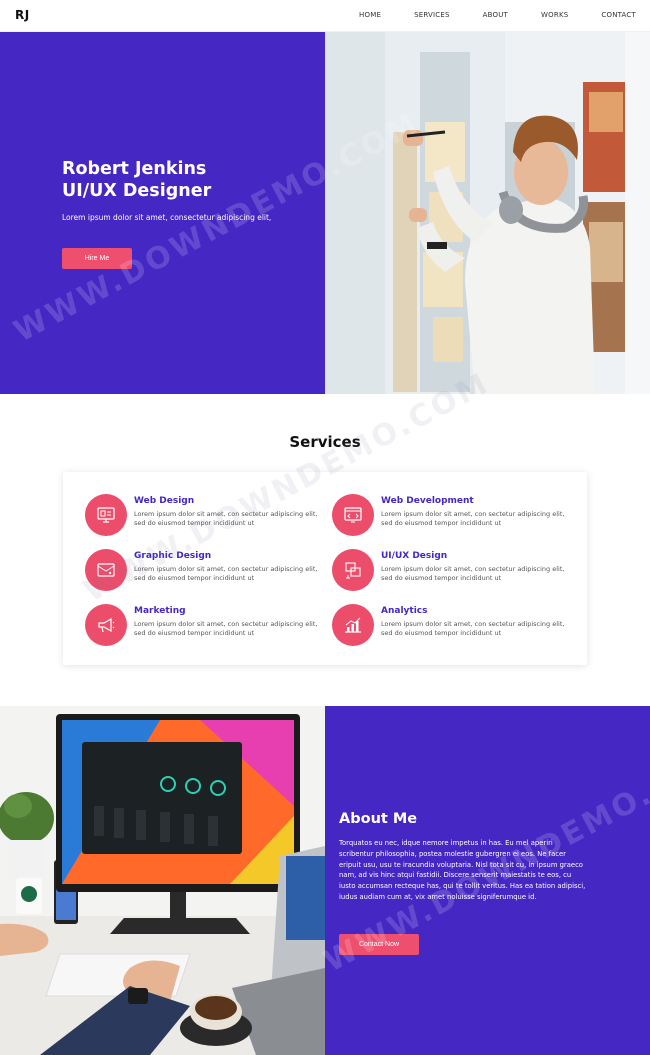 This screenshot has width=650, height=1055. Describe the element at coordinates (432, 15) in the screenshot. I see `nav-link-services: SERVICES` at that location.